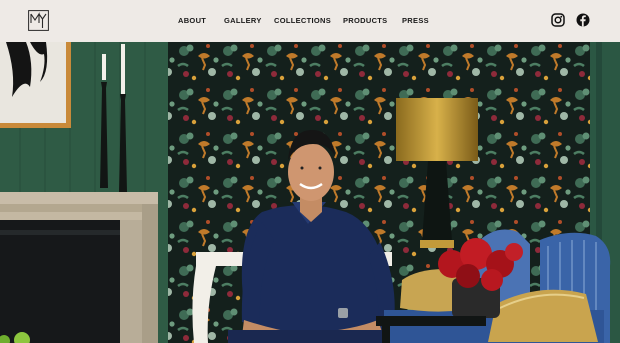  What do you see at coordinates (558, 20) in the screenshot?
I see `instagram-icon` at bounding box center [558, 20].